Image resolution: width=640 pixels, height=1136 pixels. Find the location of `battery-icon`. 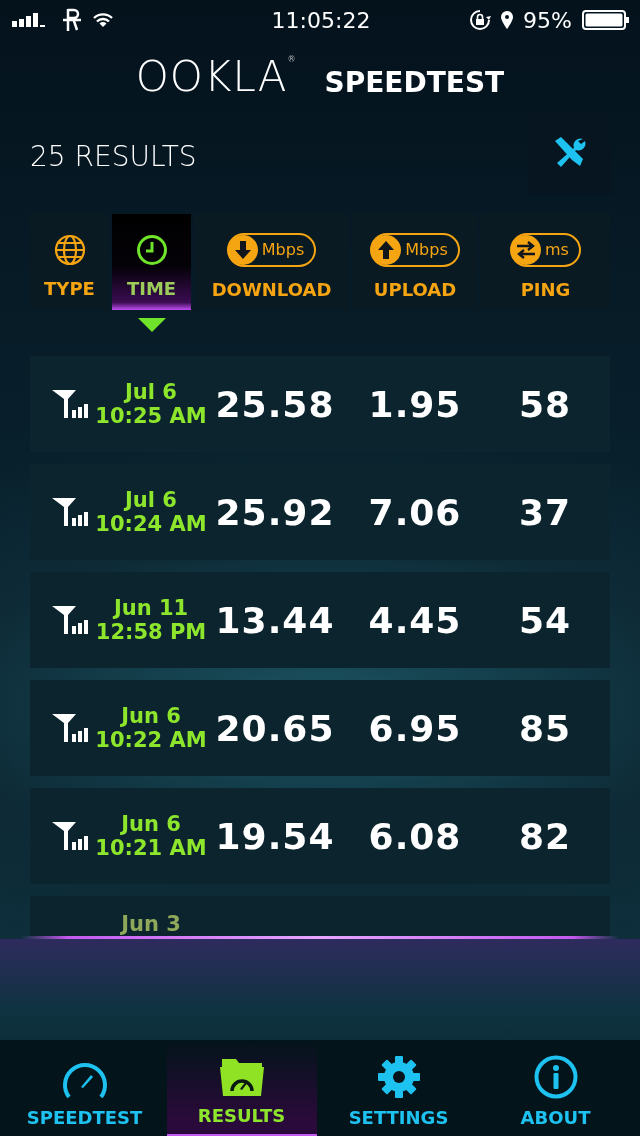

battery-icon is located at coordinates (606, 20).